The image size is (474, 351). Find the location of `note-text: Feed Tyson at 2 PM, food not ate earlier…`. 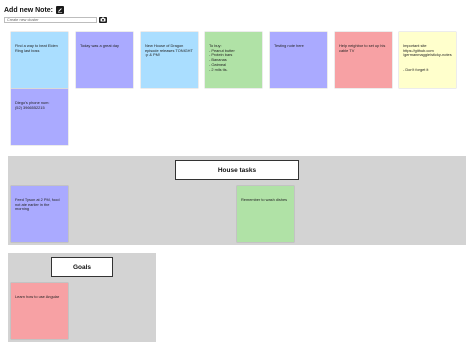

note-text: Feed Tyson at 2 PM, food not ate earlier… is located at coordinates (37, 204).